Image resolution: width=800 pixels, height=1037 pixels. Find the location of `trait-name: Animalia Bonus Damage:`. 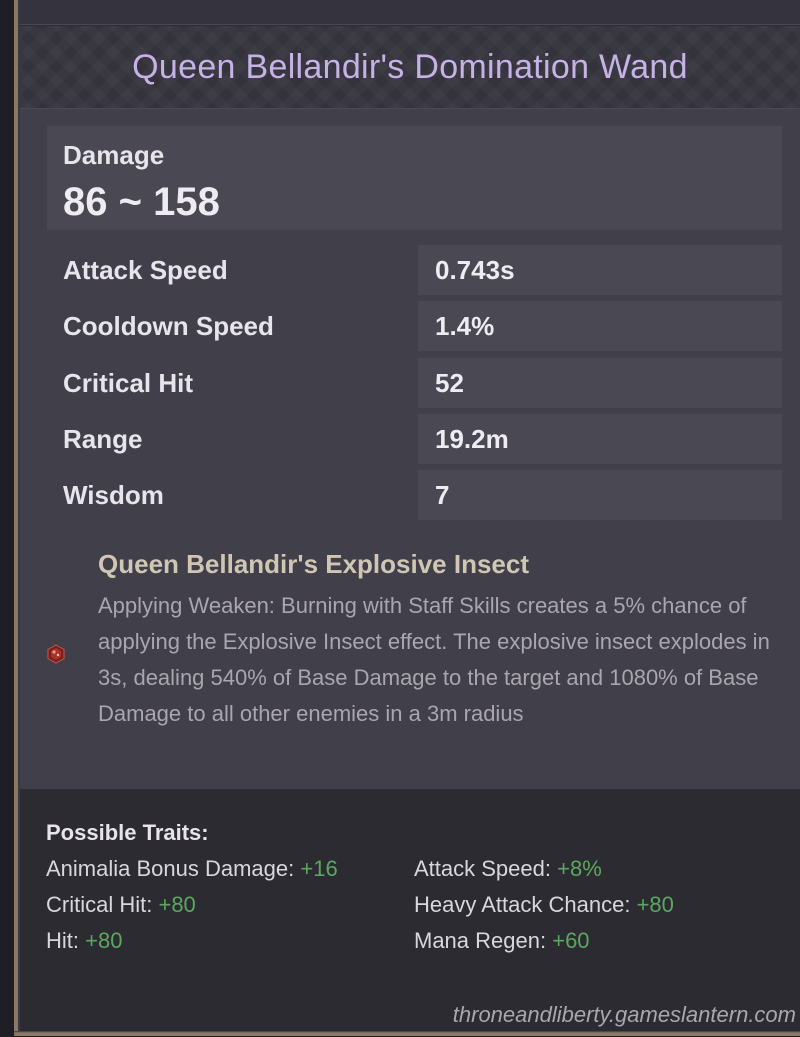

trait-name: Animalia Bonus Damage: is located at coordinates (170, 868).